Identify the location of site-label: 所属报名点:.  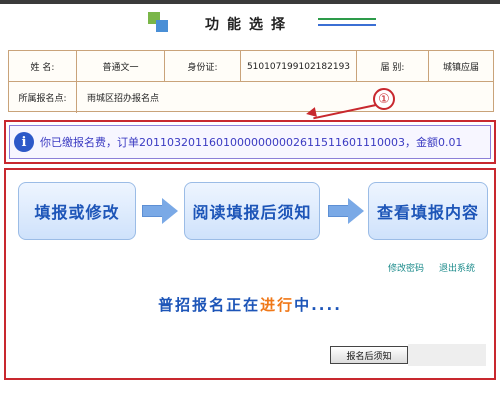
(43, 97).